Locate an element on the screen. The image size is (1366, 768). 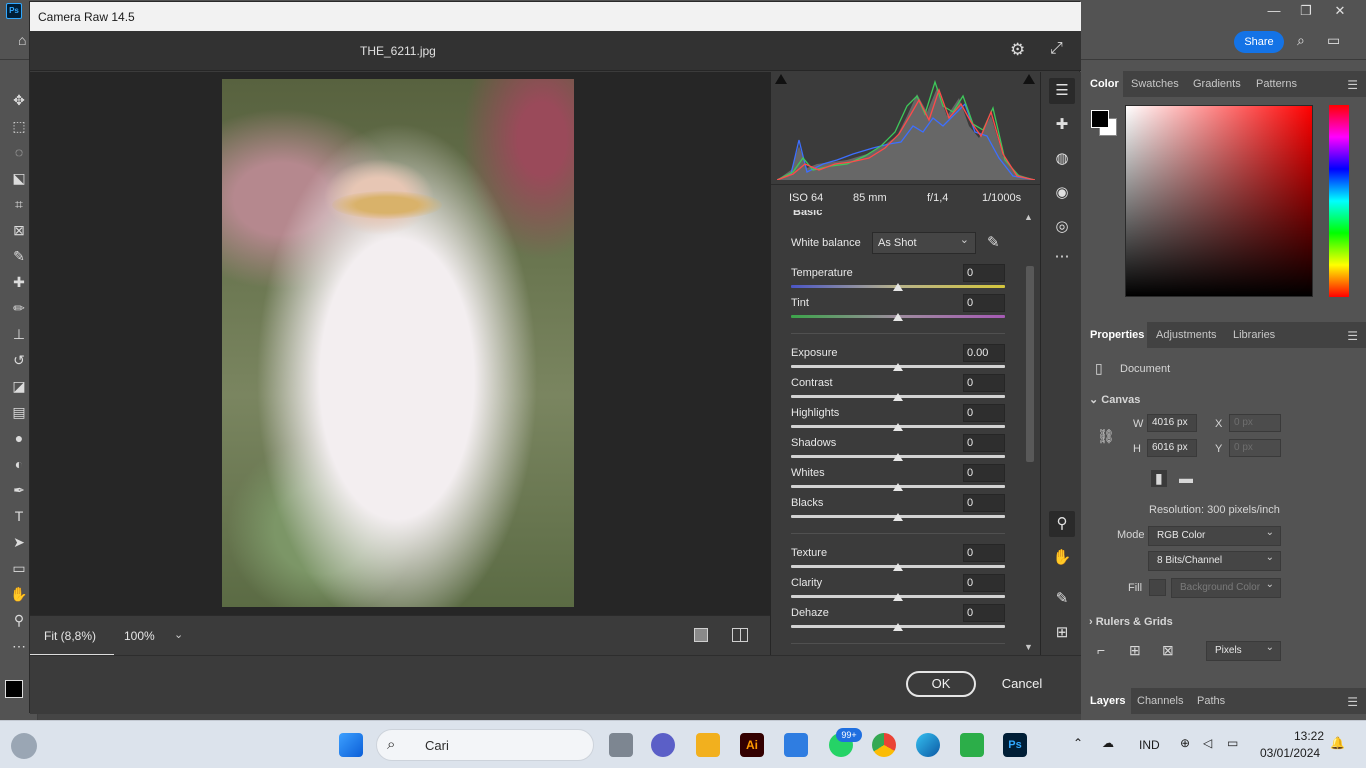
eyedropper-tool-icon: ✎ is located at coordinates (19, 256).